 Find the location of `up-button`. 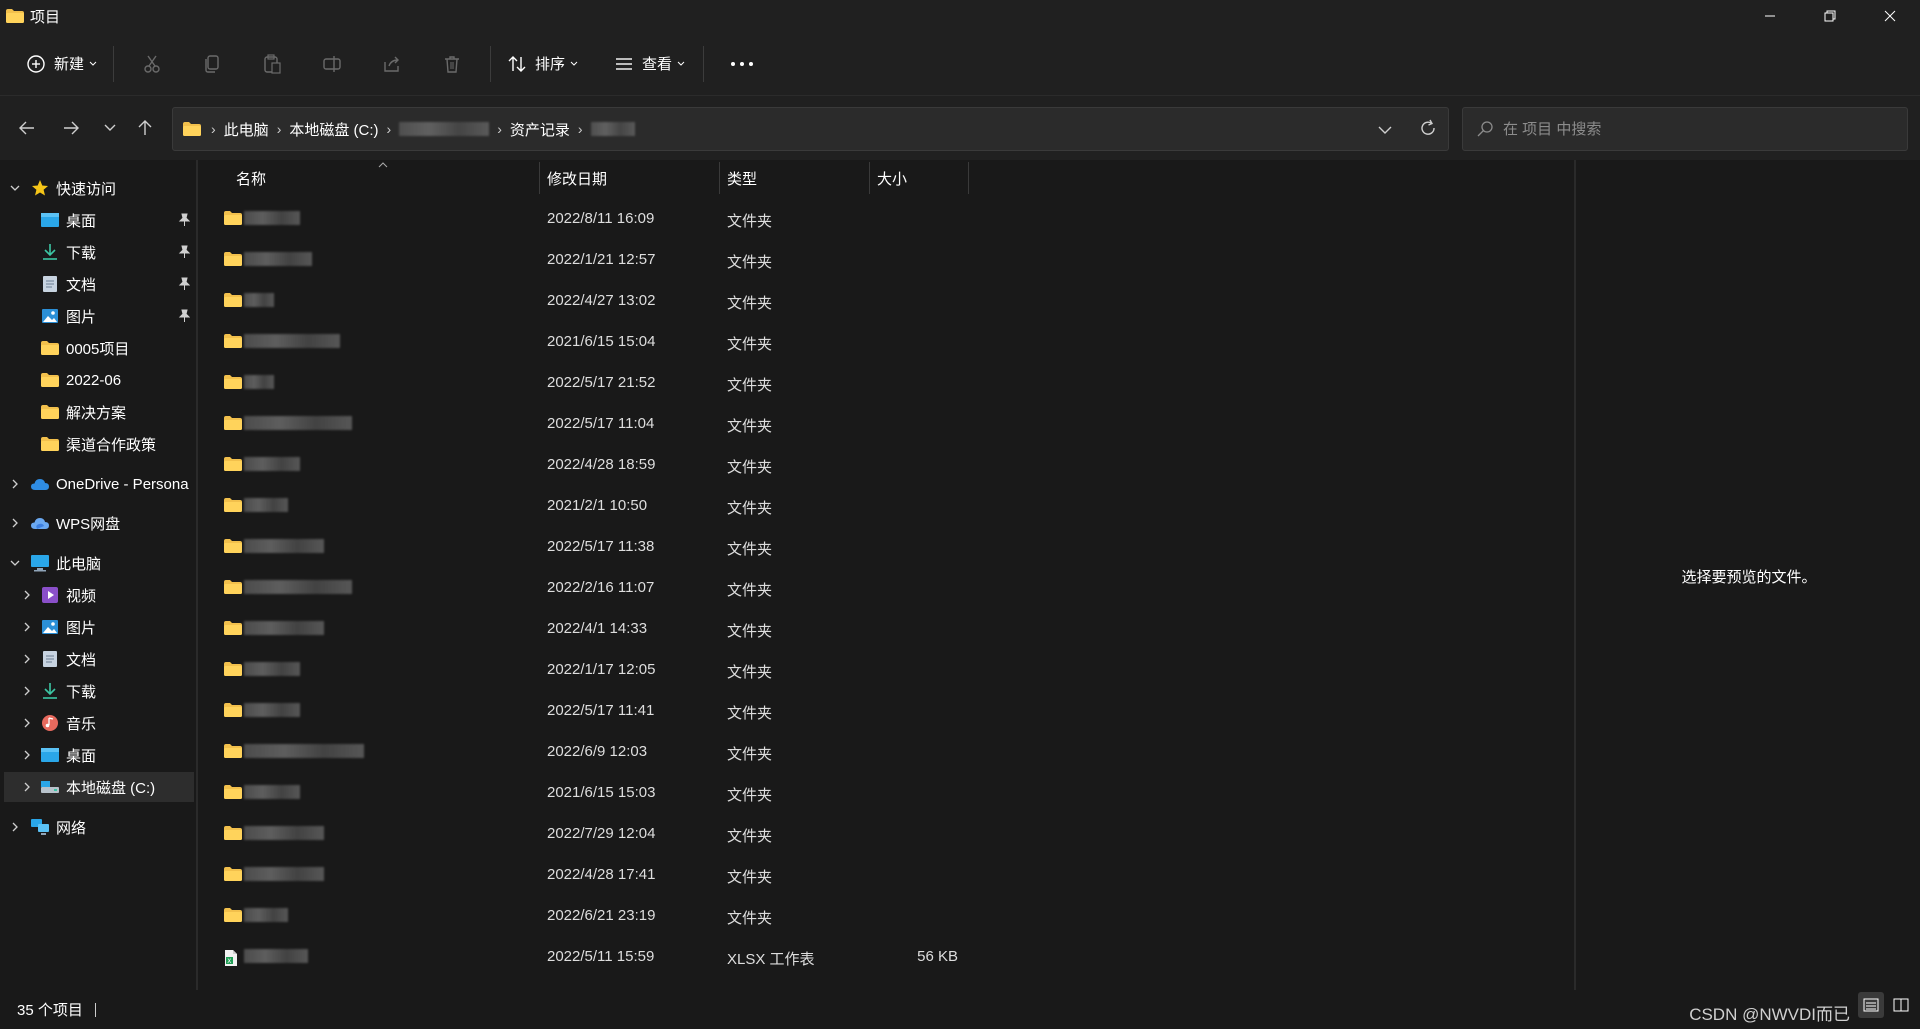

up-button is located at coordinates (145, 128).